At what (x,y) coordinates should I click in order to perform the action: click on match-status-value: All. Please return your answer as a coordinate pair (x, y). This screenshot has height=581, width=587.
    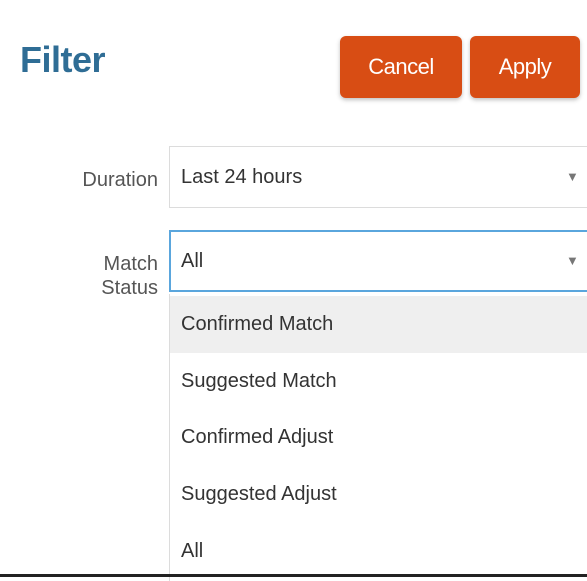
    Looking at the image, I should click on (192, 261).